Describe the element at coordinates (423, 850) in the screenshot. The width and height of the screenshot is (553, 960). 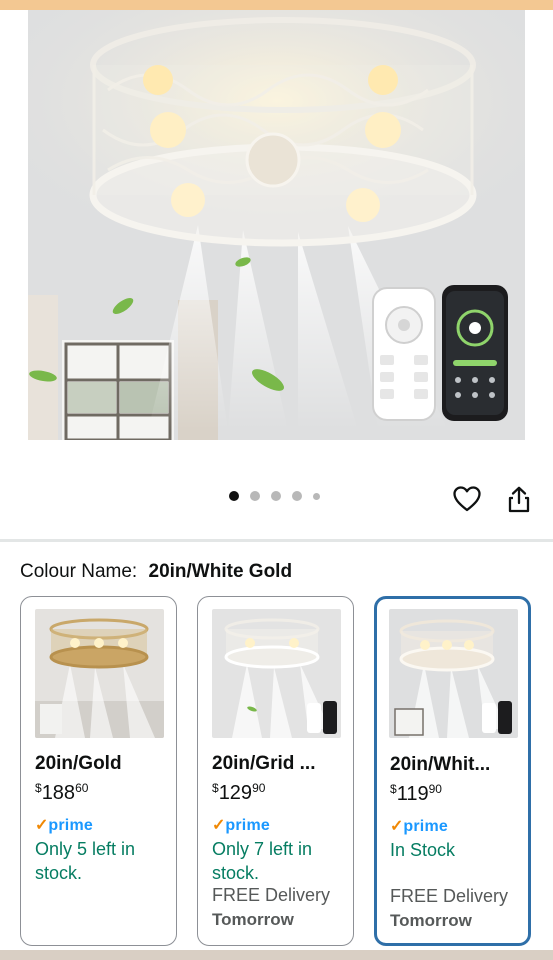
I see `stock-status: In Stock` at that location.